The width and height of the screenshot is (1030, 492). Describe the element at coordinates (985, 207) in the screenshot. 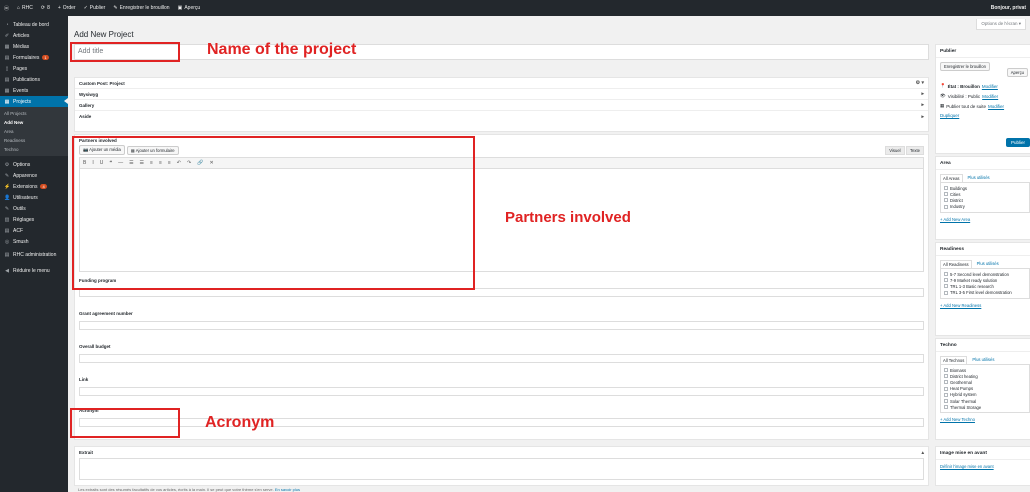

I see `checkbox-item: Industry` at that location.